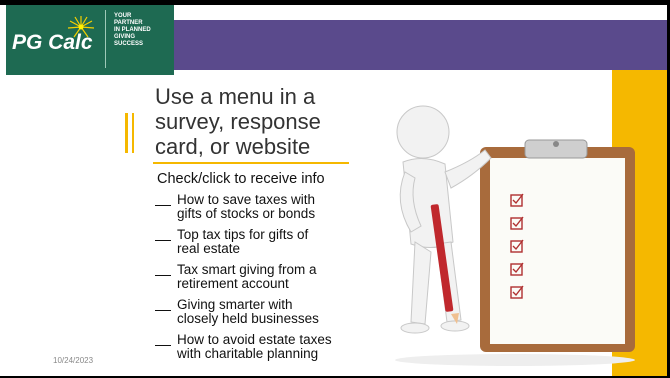  Describe the element at coordinates (241, 179) in the screenshot. I see `slide-subtitle: Check/click to receive info` at that location.